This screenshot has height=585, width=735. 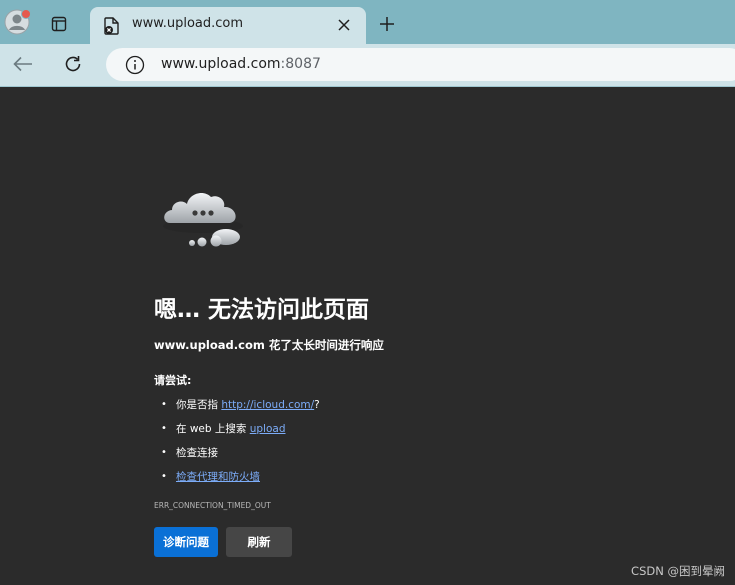 I want to click on url-host: www.upload.com, so click(x=221, y=64).